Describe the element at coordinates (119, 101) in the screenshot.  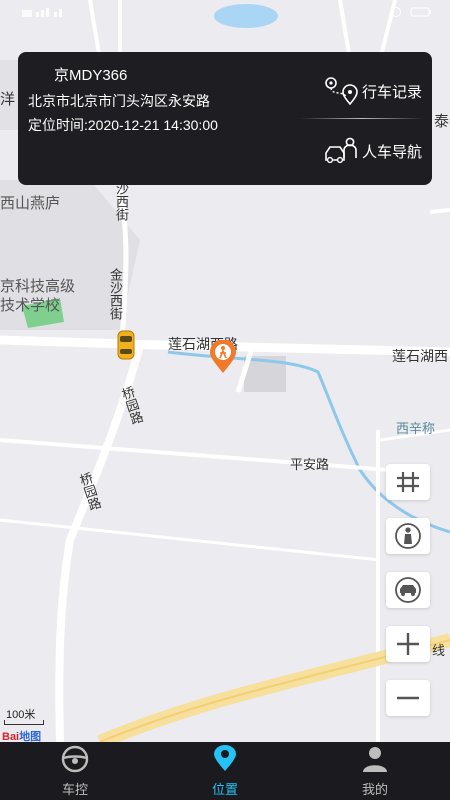
I see `vehicle-address: 北京市北京市门头沟区永安路` at that location.